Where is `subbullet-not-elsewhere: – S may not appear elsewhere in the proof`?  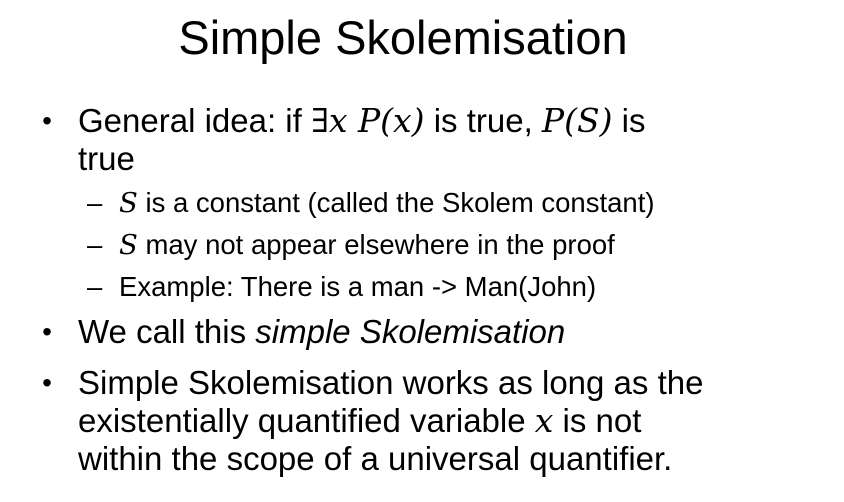
subbullet-not-elsewhere: – S may not appear elsewhere in the proof is located at coordinates (453, 245).